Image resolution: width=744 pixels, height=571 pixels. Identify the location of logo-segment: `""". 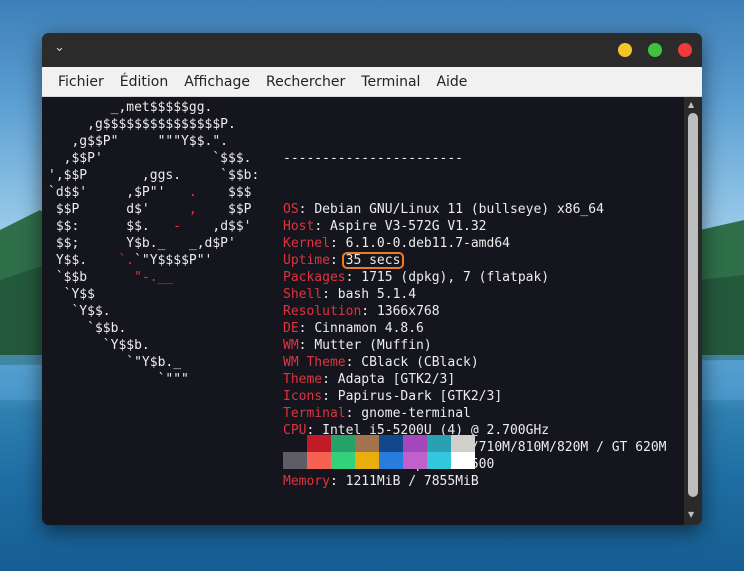
(118, 379).